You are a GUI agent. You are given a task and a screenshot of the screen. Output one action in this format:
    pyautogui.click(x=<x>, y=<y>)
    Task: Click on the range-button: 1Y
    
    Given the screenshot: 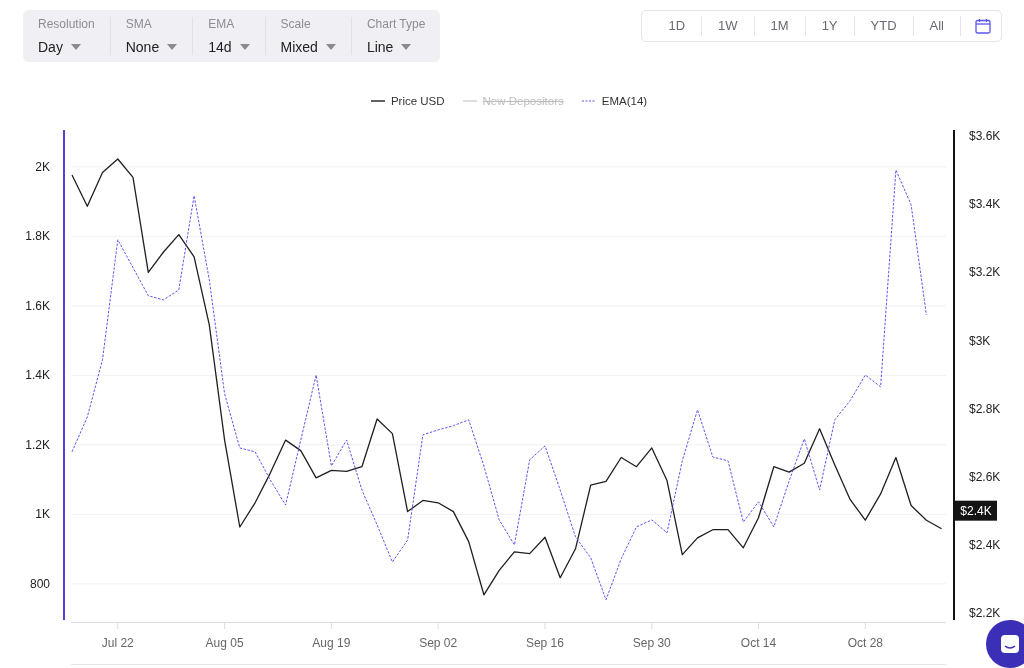 What is the action you would take?
    pyautogui.click(x=829, y=26)
    